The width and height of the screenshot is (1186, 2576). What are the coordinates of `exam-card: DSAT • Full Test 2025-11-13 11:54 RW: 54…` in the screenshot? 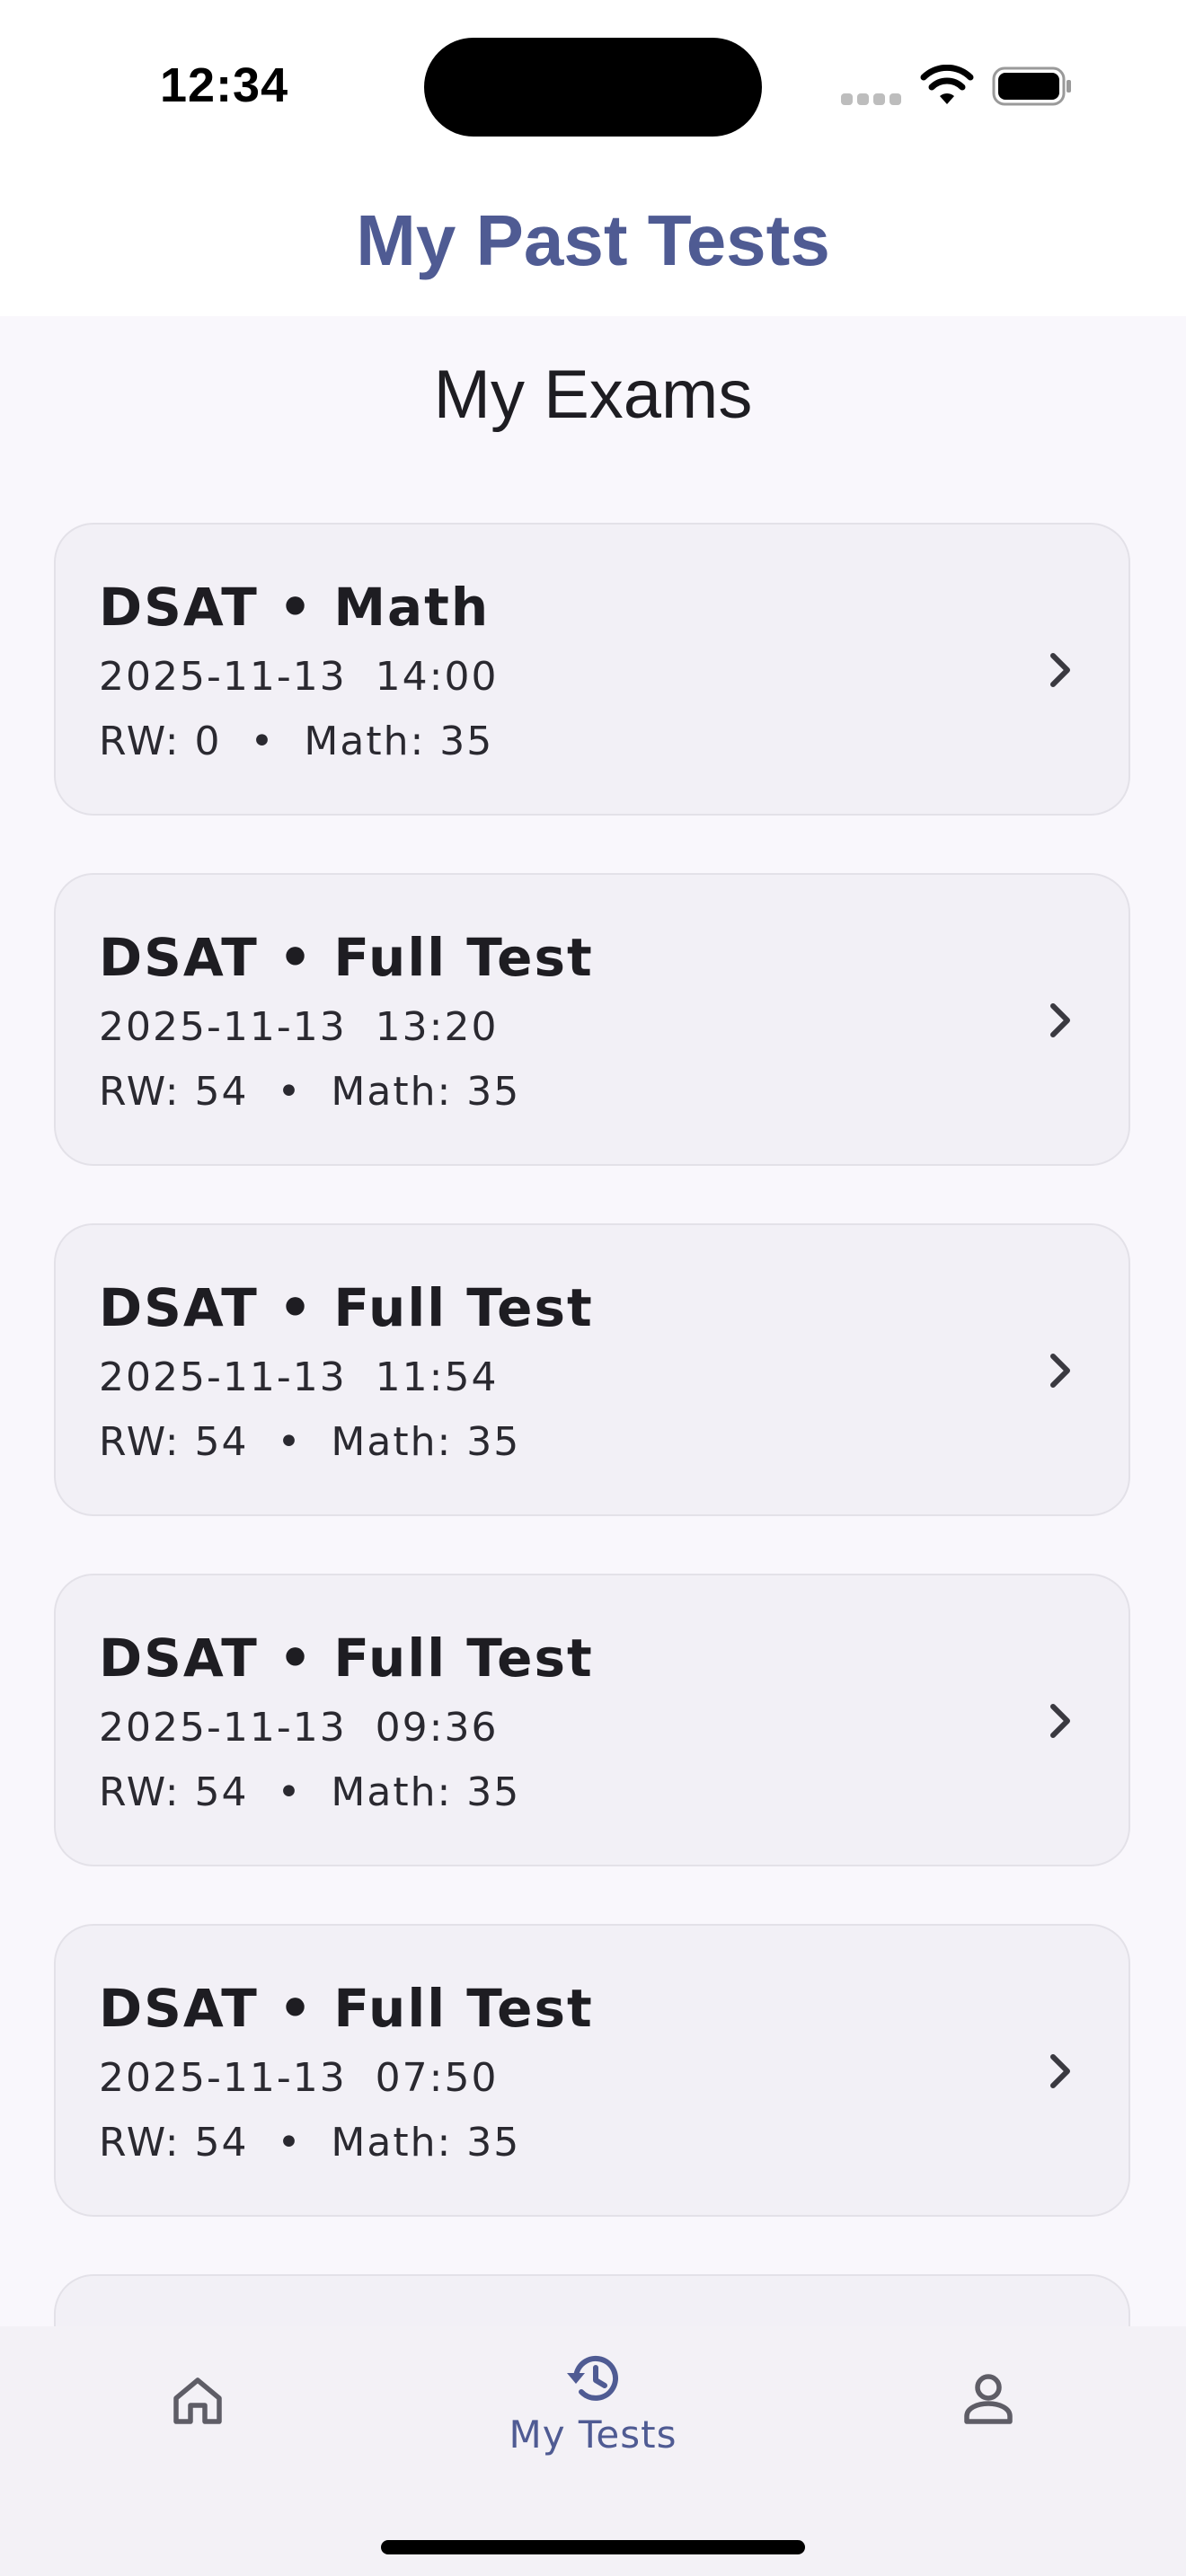 It's located at (592, 1369).